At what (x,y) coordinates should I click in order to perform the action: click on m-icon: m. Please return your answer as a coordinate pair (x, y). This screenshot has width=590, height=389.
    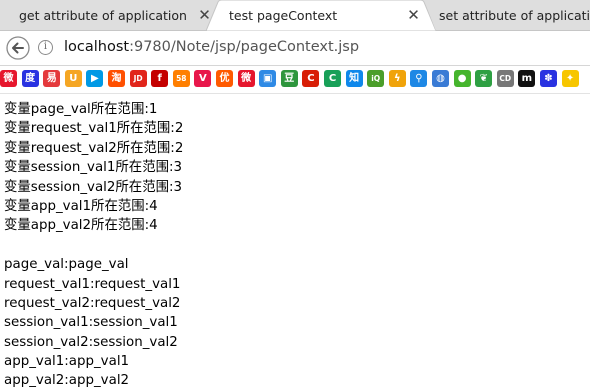
    Looking at the image, I should click on (527, 78).